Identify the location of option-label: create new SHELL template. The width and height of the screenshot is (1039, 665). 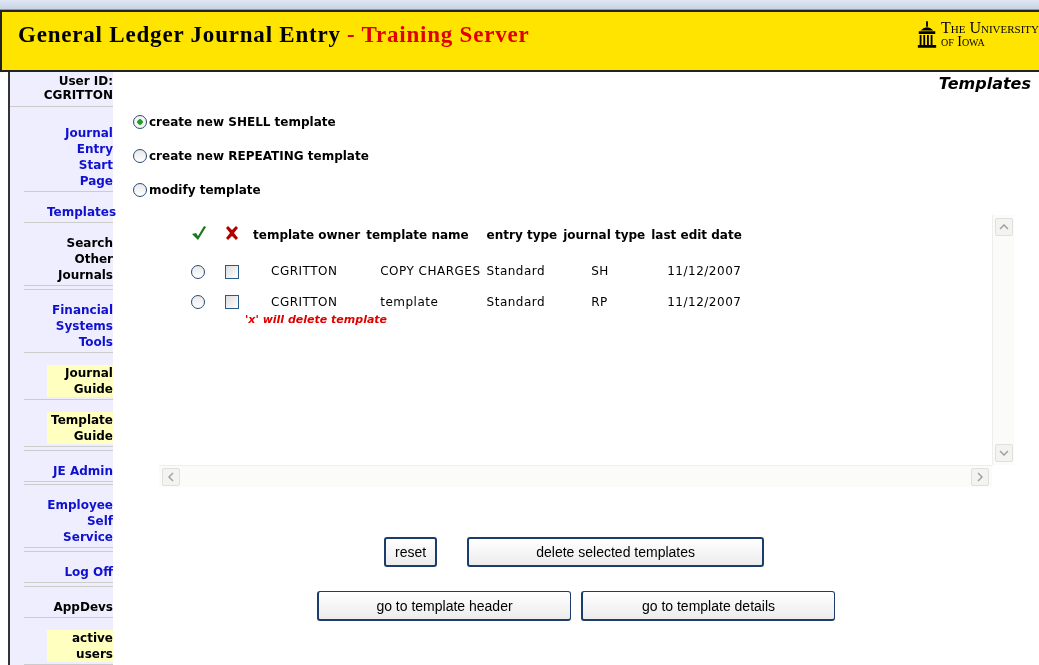
(242, 122).